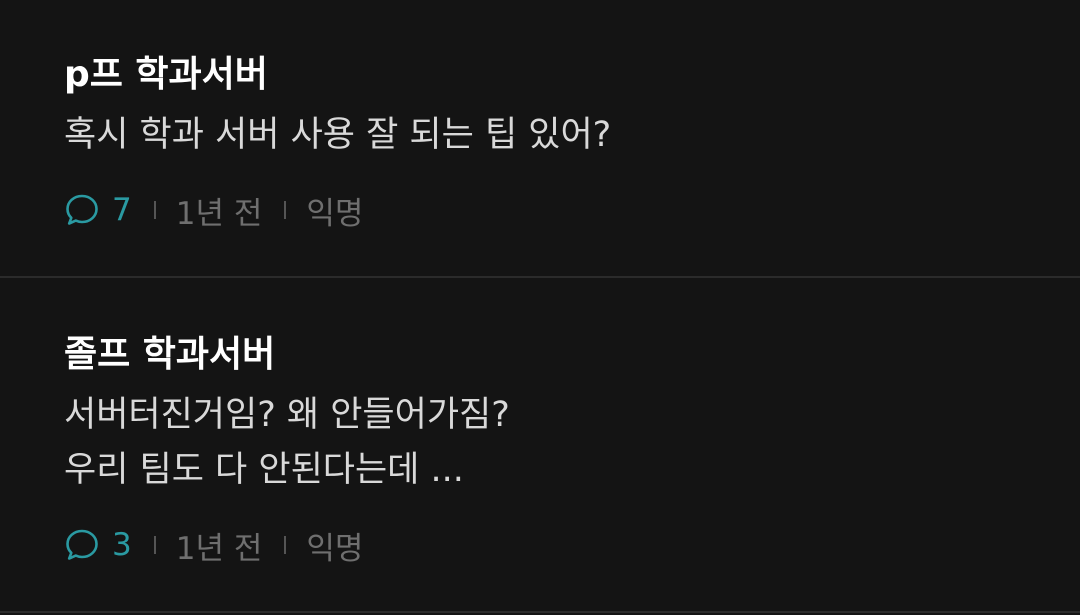 The image size is (1080, 615). I want to click on post-title: p프 학과서버, so click(166, 74).